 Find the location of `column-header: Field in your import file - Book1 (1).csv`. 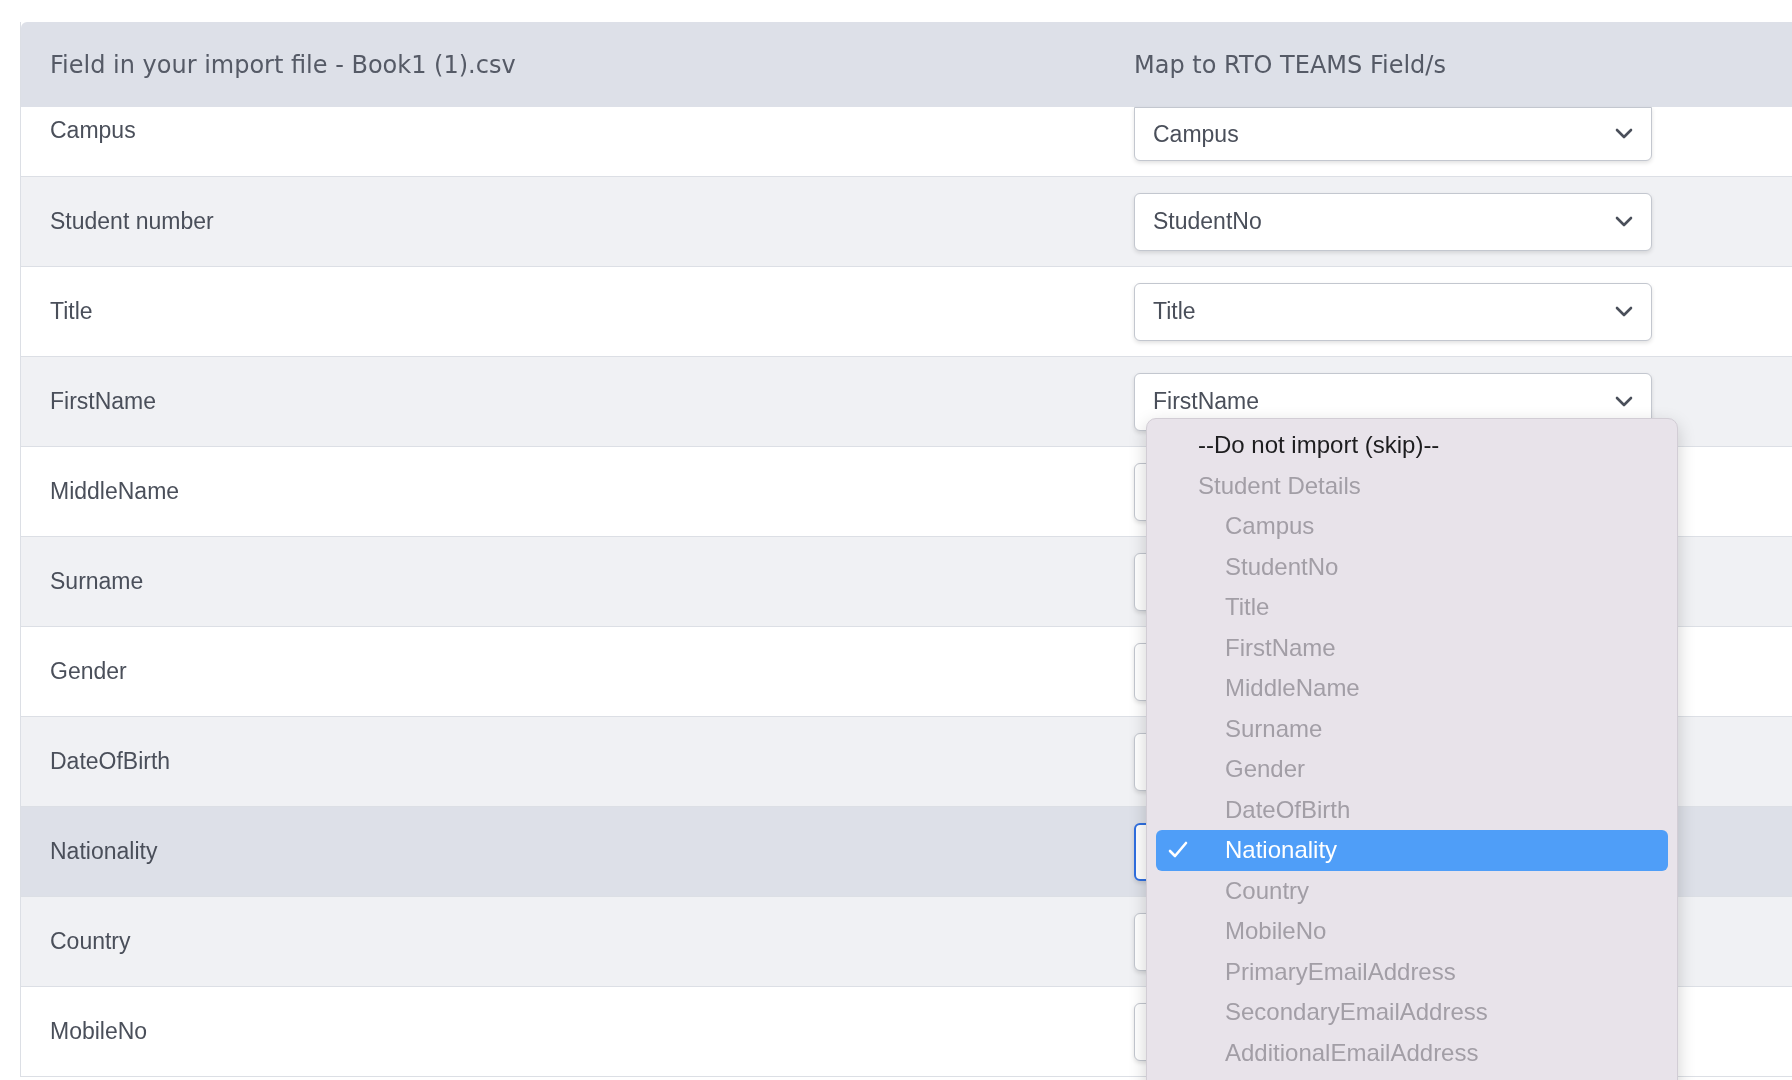

column-header: Field in your import file - Book1 (1).csv is located at coordinates (283, 64).